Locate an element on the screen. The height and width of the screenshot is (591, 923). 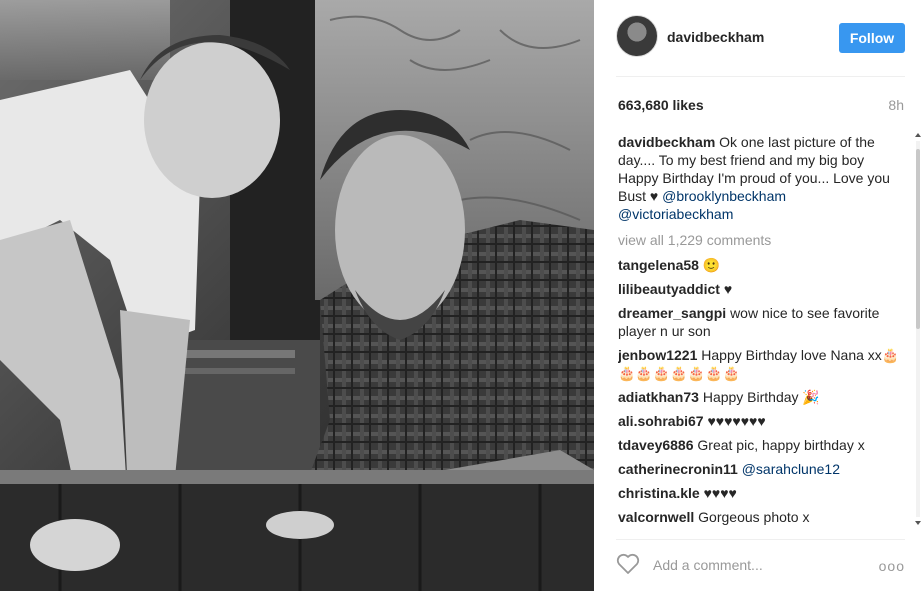
comment-item: christina.kle ♥♥♥♥ is located at coordinates (760, 493).